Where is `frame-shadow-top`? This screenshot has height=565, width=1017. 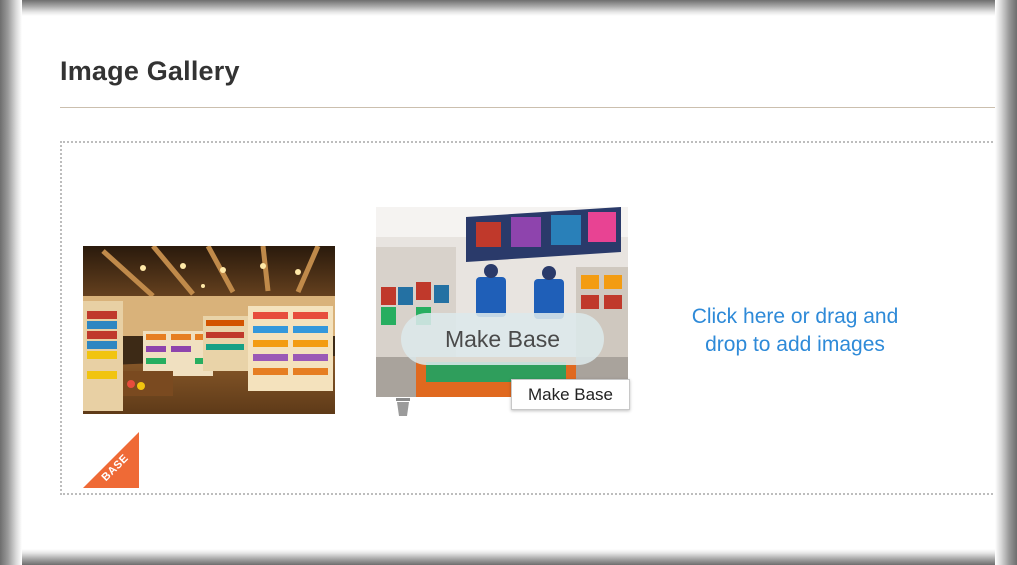
frame-shadow-top is located at coordinates (508, 8).